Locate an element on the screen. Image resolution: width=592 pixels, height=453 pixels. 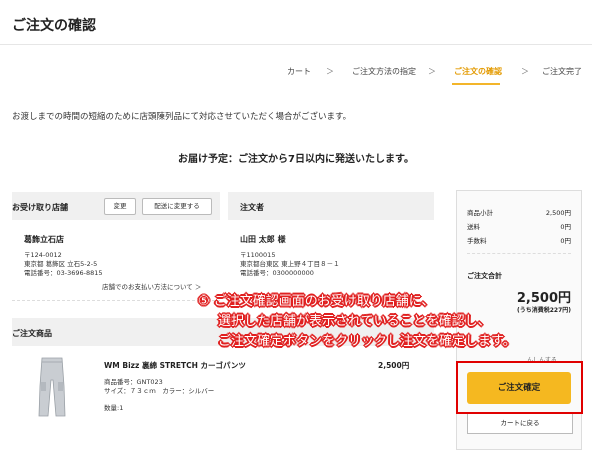
product-code: 商品番号：GNT023 is located at coordinates (133, 382).